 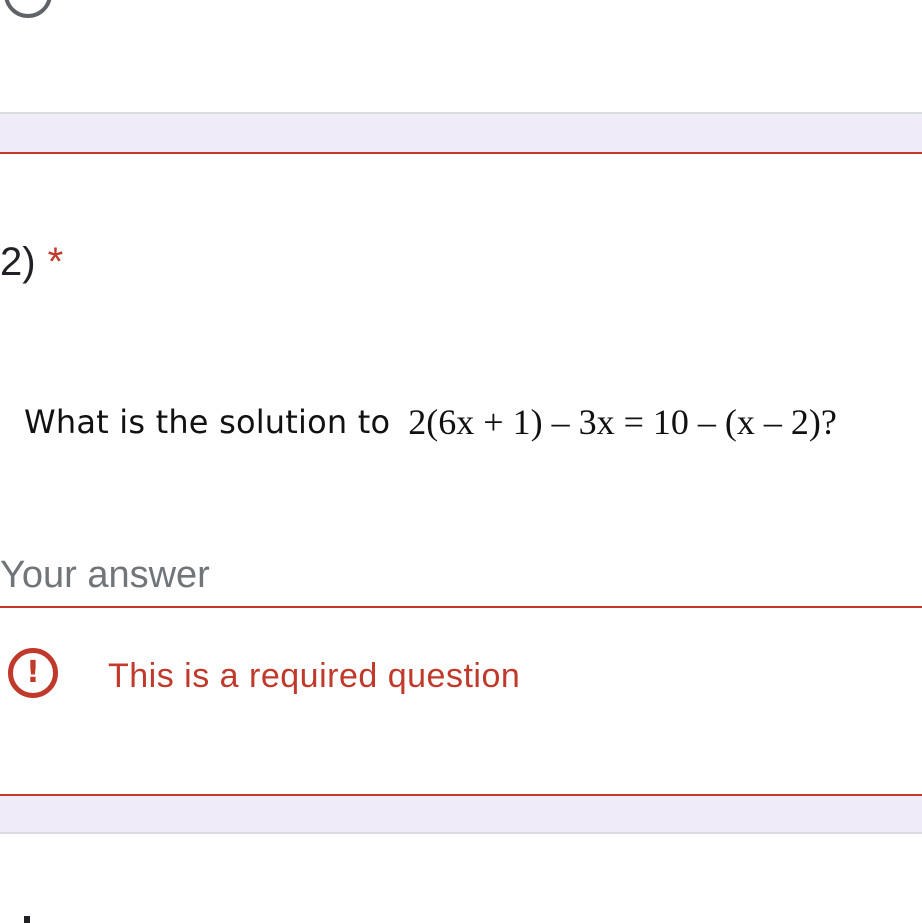 What do you see at coordinates (28, 9) in the screenshot?
I see `radio-option-icon` at bounding box center [28, 9].